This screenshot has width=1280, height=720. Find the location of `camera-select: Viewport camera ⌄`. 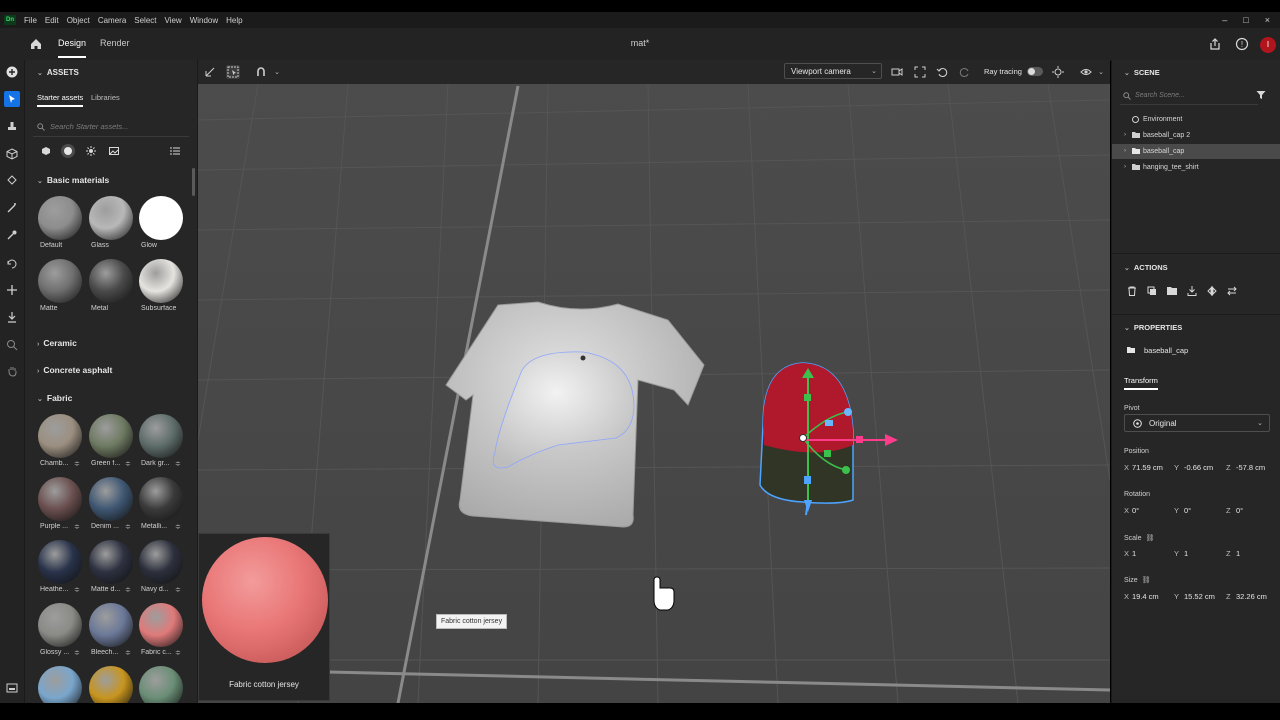

camera-select: Viewport camera ⌄ is located at coordinates (833, 71).